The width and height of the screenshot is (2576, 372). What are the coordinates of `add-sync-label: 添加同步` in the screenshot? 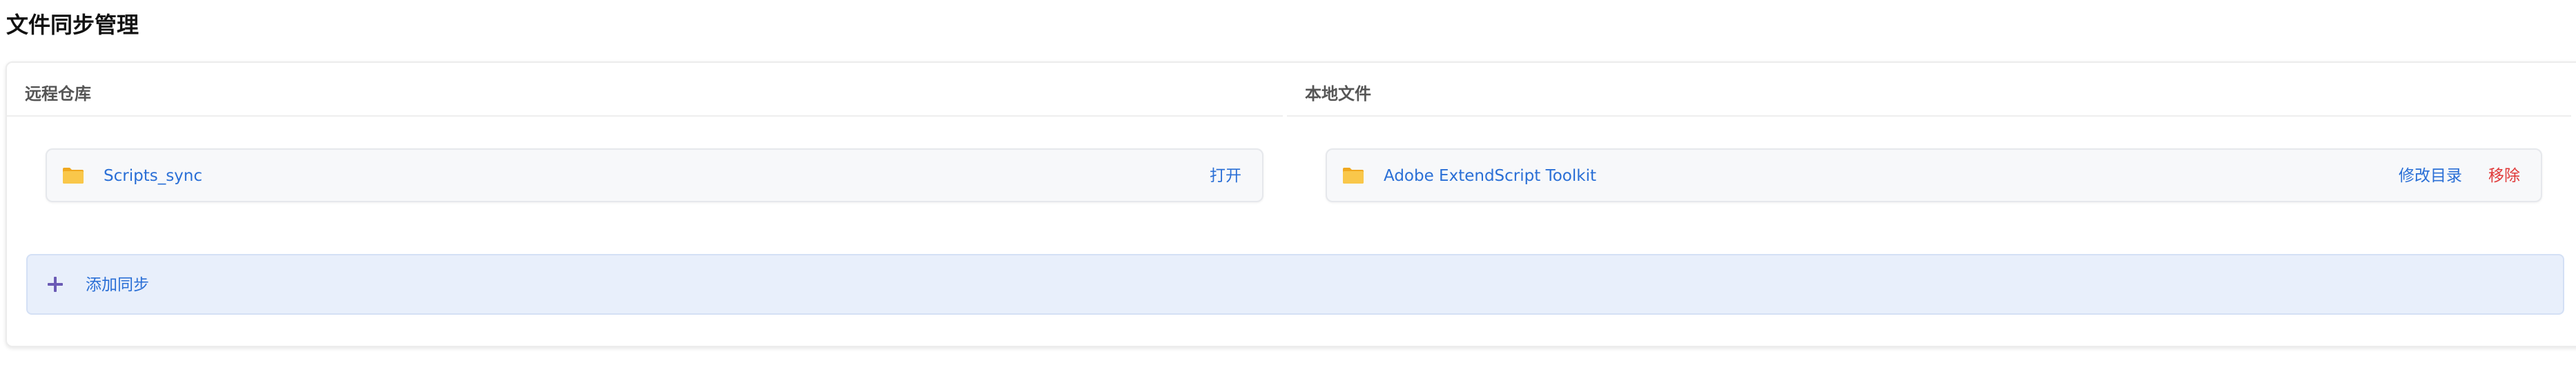 It's located at (118, 285).